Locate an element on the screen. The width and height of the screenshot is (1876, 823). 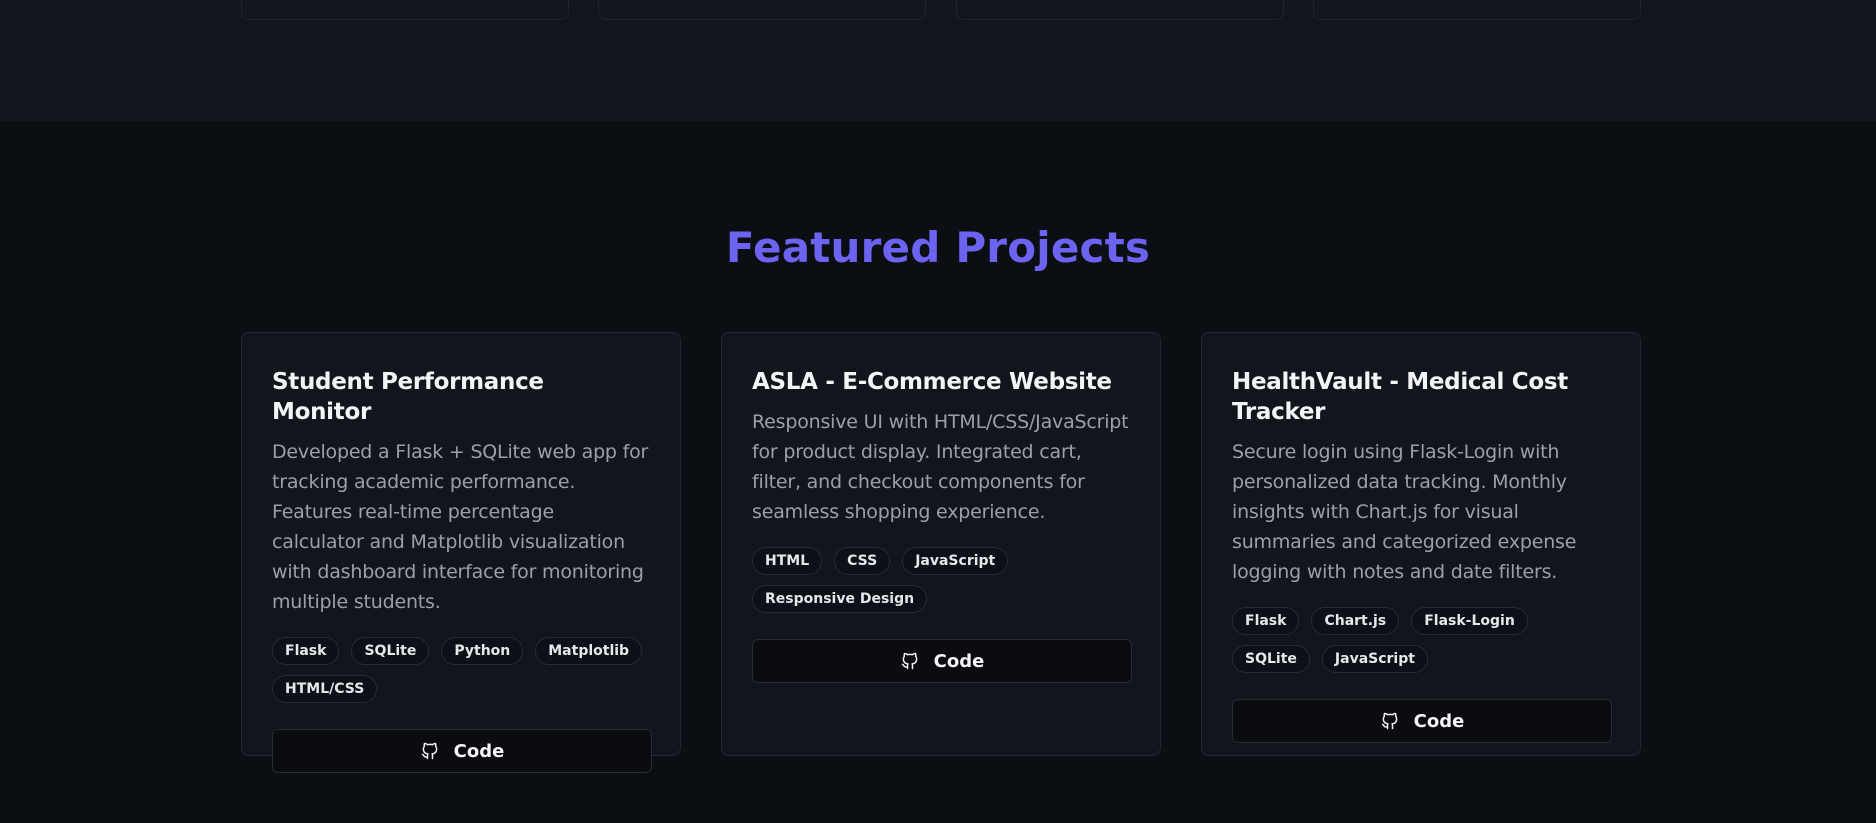
tech-tag: Chart.js is located at coordinates (1355, 621).